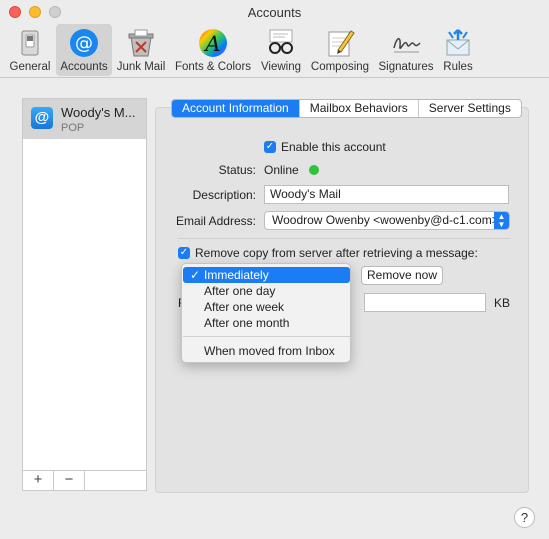 This screenshot has width=549, height=539. I want to click on tab-server-settings: Server Settings, so click(469, 108).